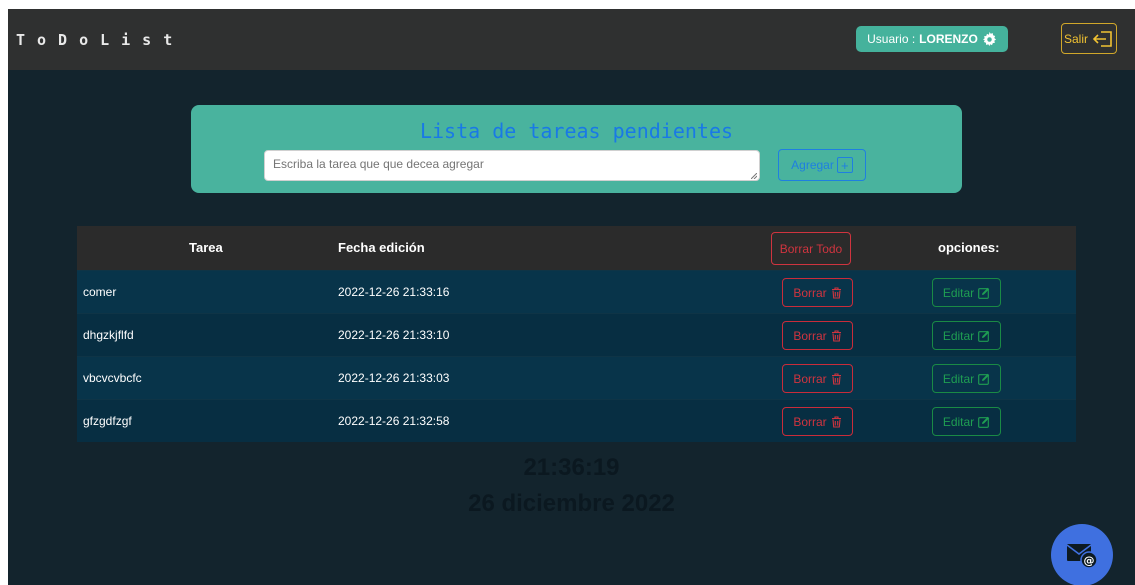 The image size is (1135, 585). I want to click on user-name: LORENZO, so click(948, 39).